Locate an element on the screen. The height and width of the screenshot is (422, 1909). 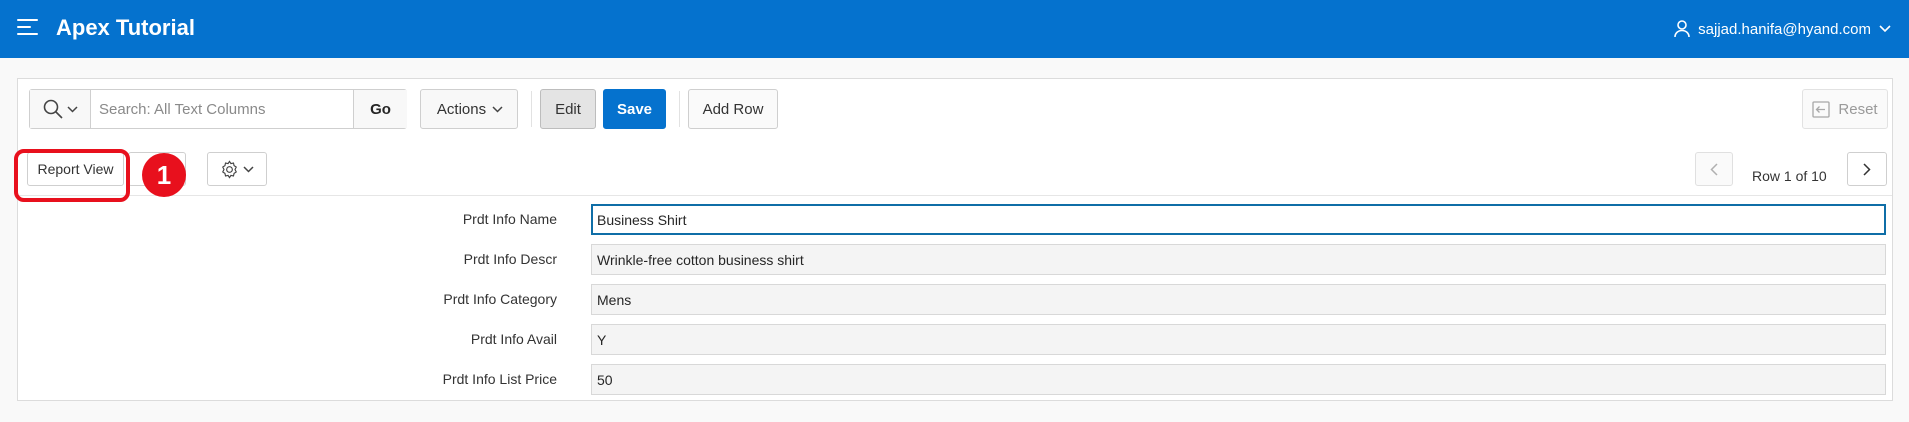
settings-menu-button is located at coordinates (237, 169).